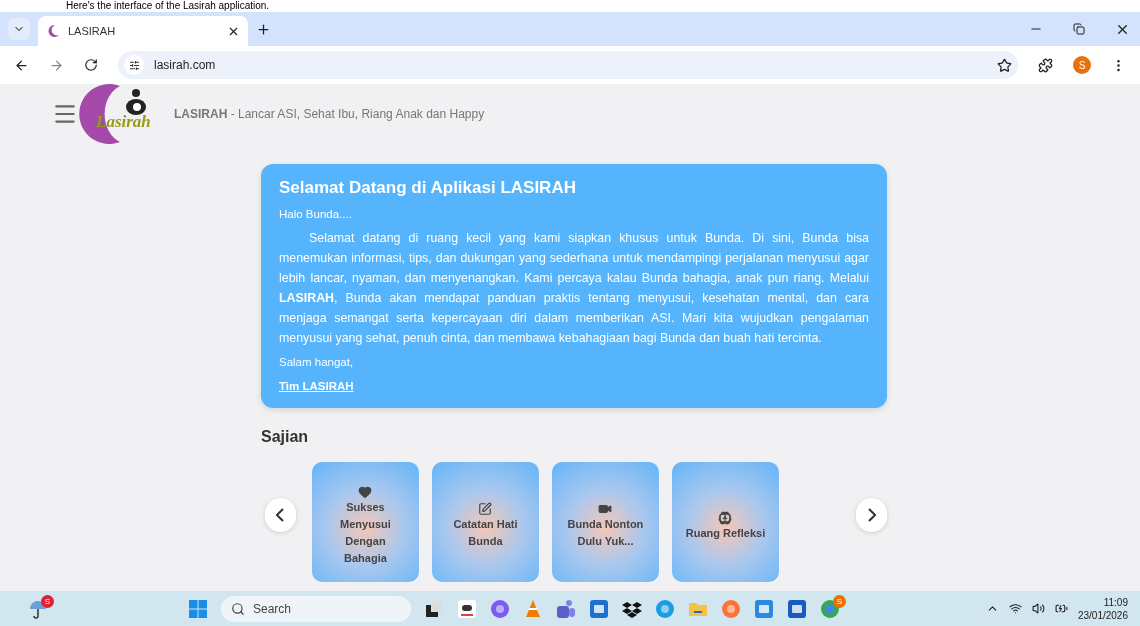  Describe the element at coordinates (38, 608) in the screenshot. I see `umbrella-icon` at that location.